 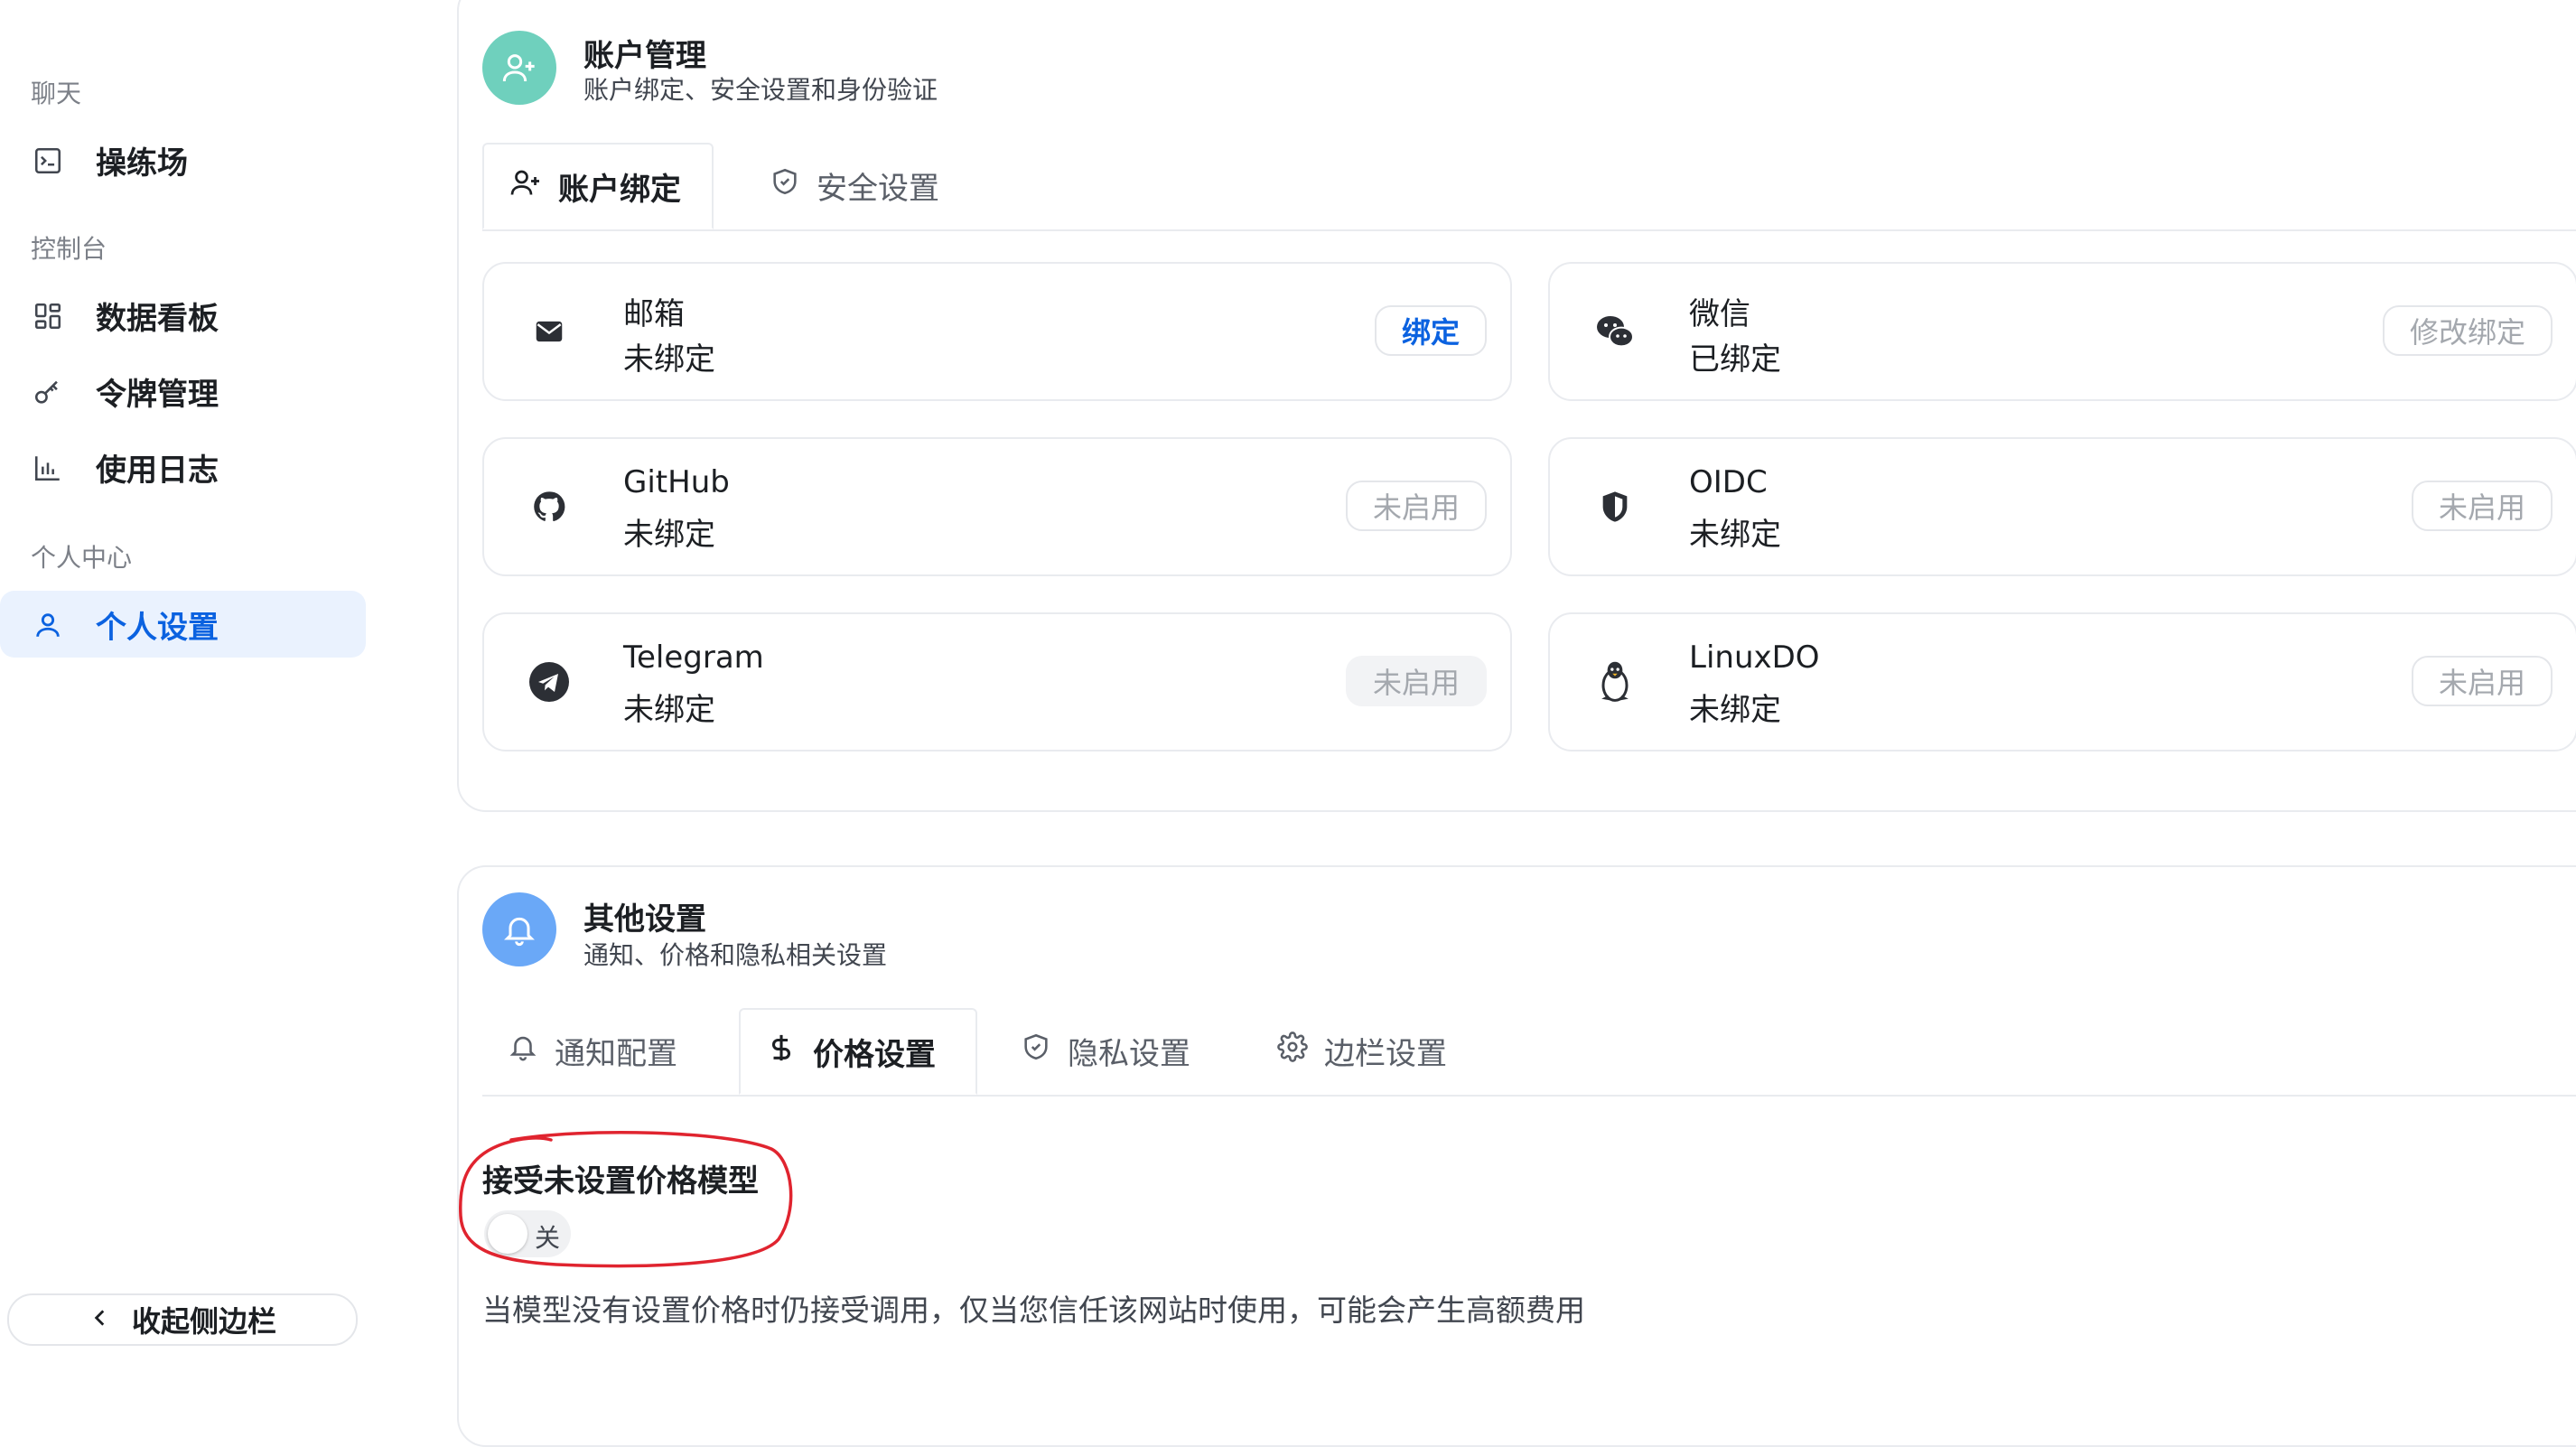 What do you see at coordinates (644, 919) in the screenshot?
I see `card-title: 其他设置` at bounding box center [644, 919].